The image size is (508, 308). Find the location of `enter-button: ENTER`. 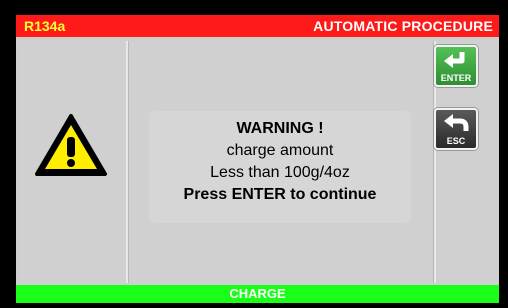

enter-button: ENTER is located at coordinates (456, 66).